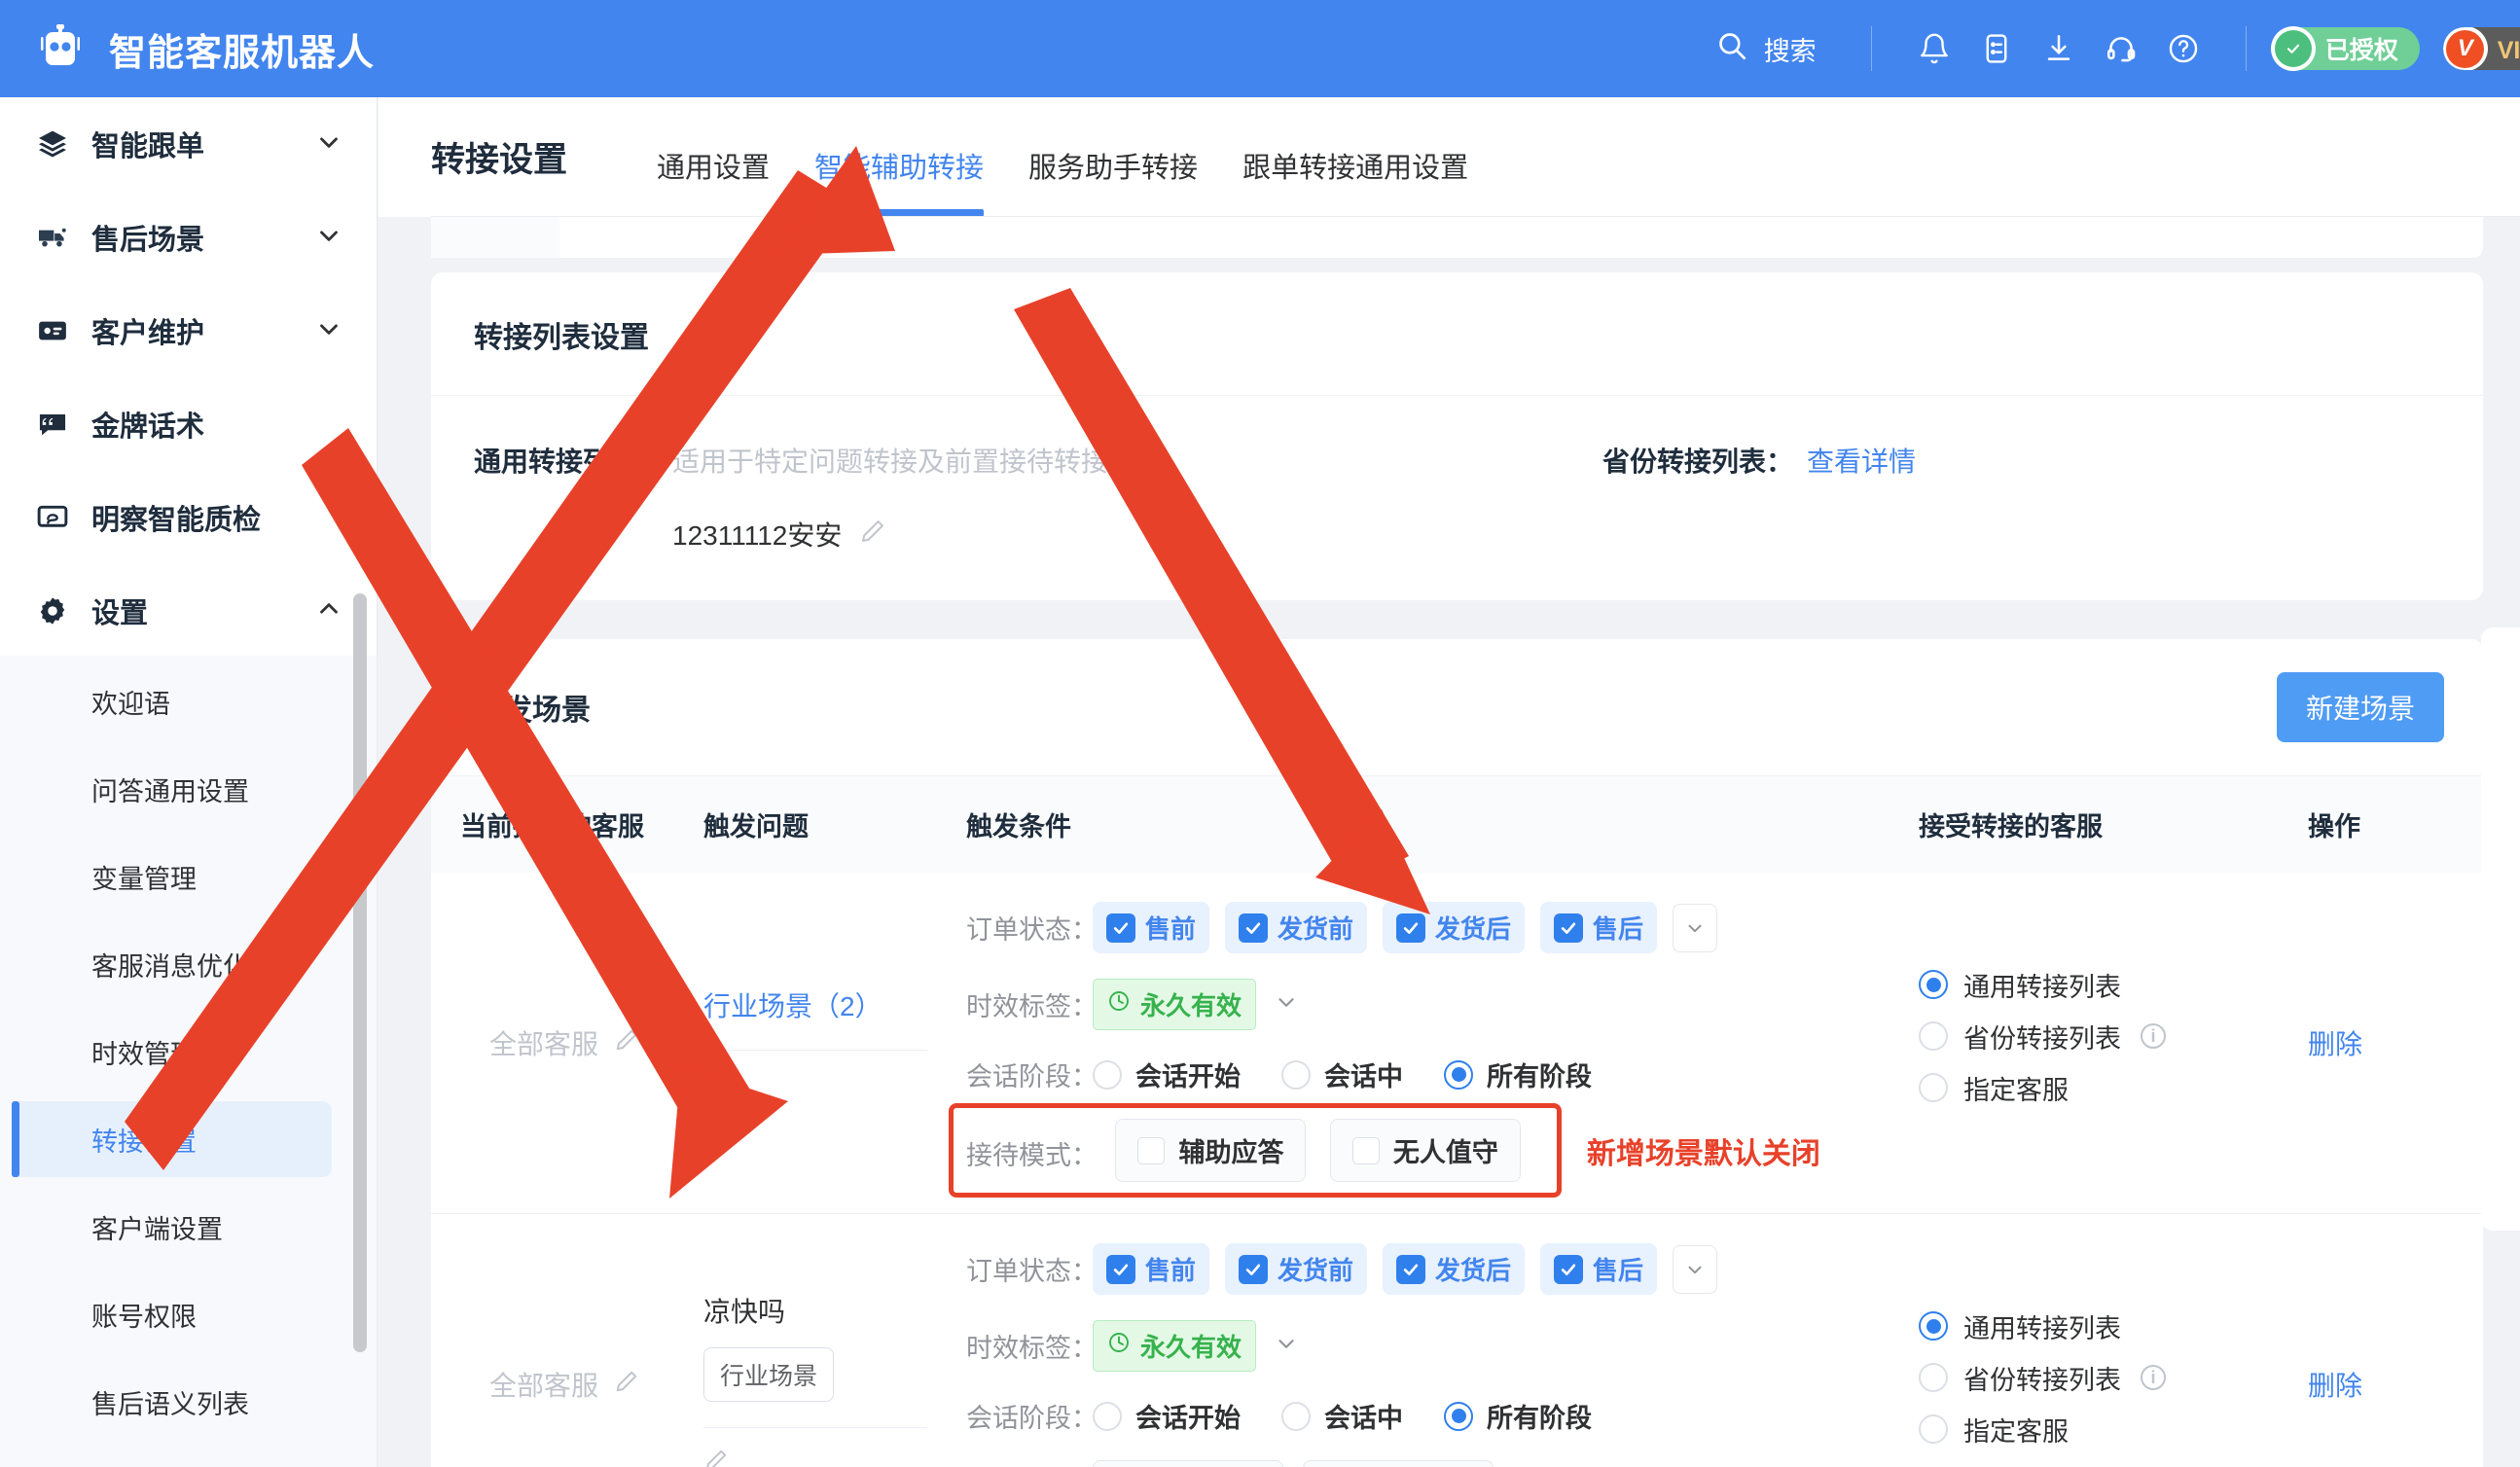 This screenshot has width=2520, height=1467. What do you see at coordinates (834, 1043) in the screenshot?
I see `cell-question: 行业场景（2）` at bounding box center [834, 1043].